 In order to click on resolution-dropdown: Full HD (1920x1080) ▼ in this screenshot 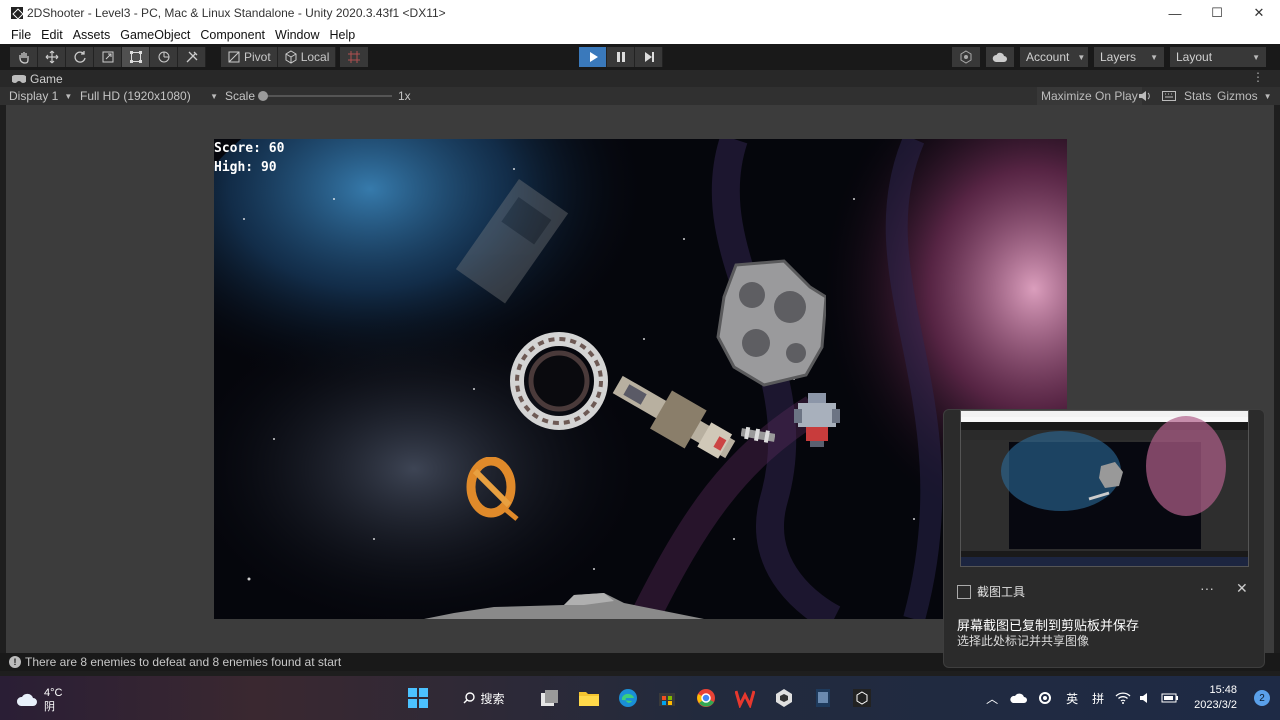, I will do `click(149, 96)`.